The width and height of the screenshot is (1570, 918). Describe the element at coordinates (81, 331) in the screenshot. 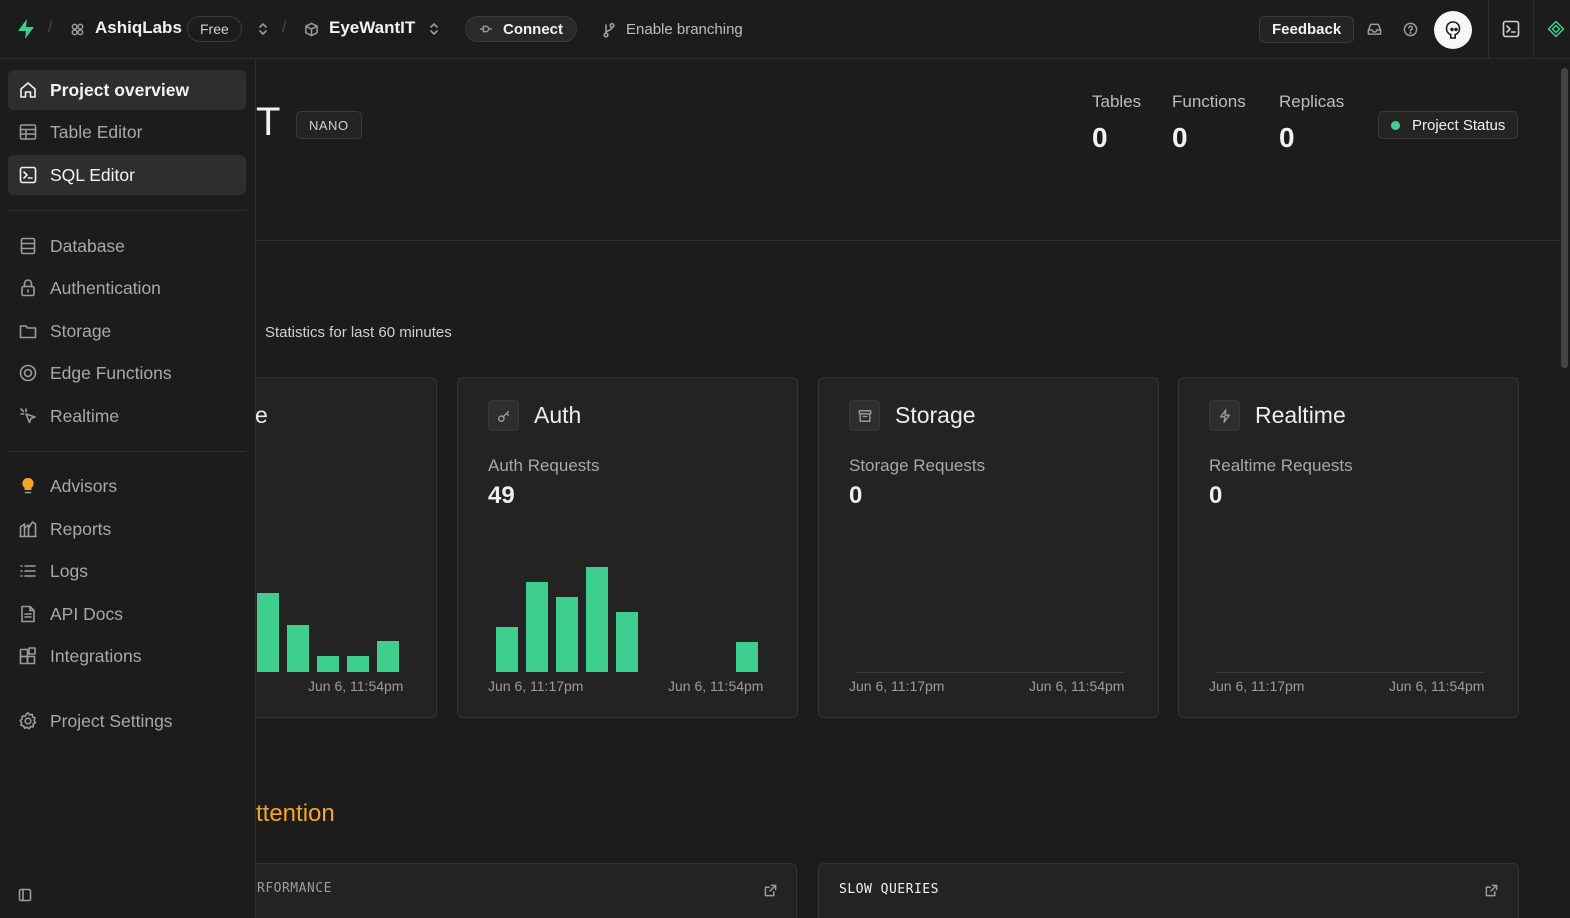

I see `sidebar-item-label: Storage` at that location.